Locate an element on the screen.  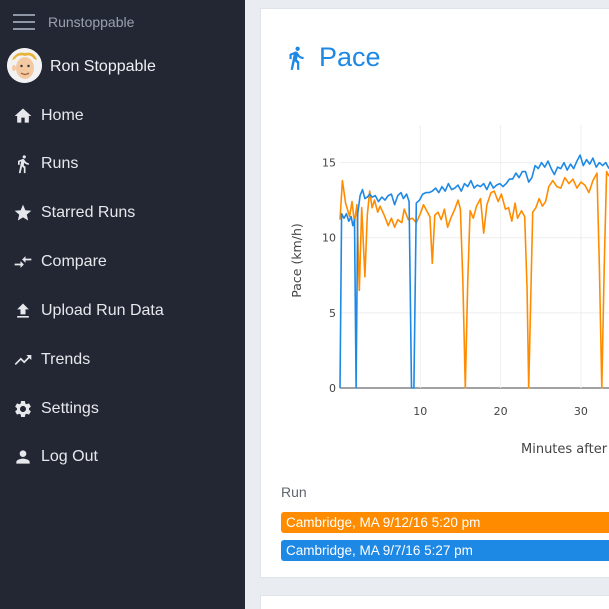
sidebar-item-runs: Runs is located at coordinates (122, 164).